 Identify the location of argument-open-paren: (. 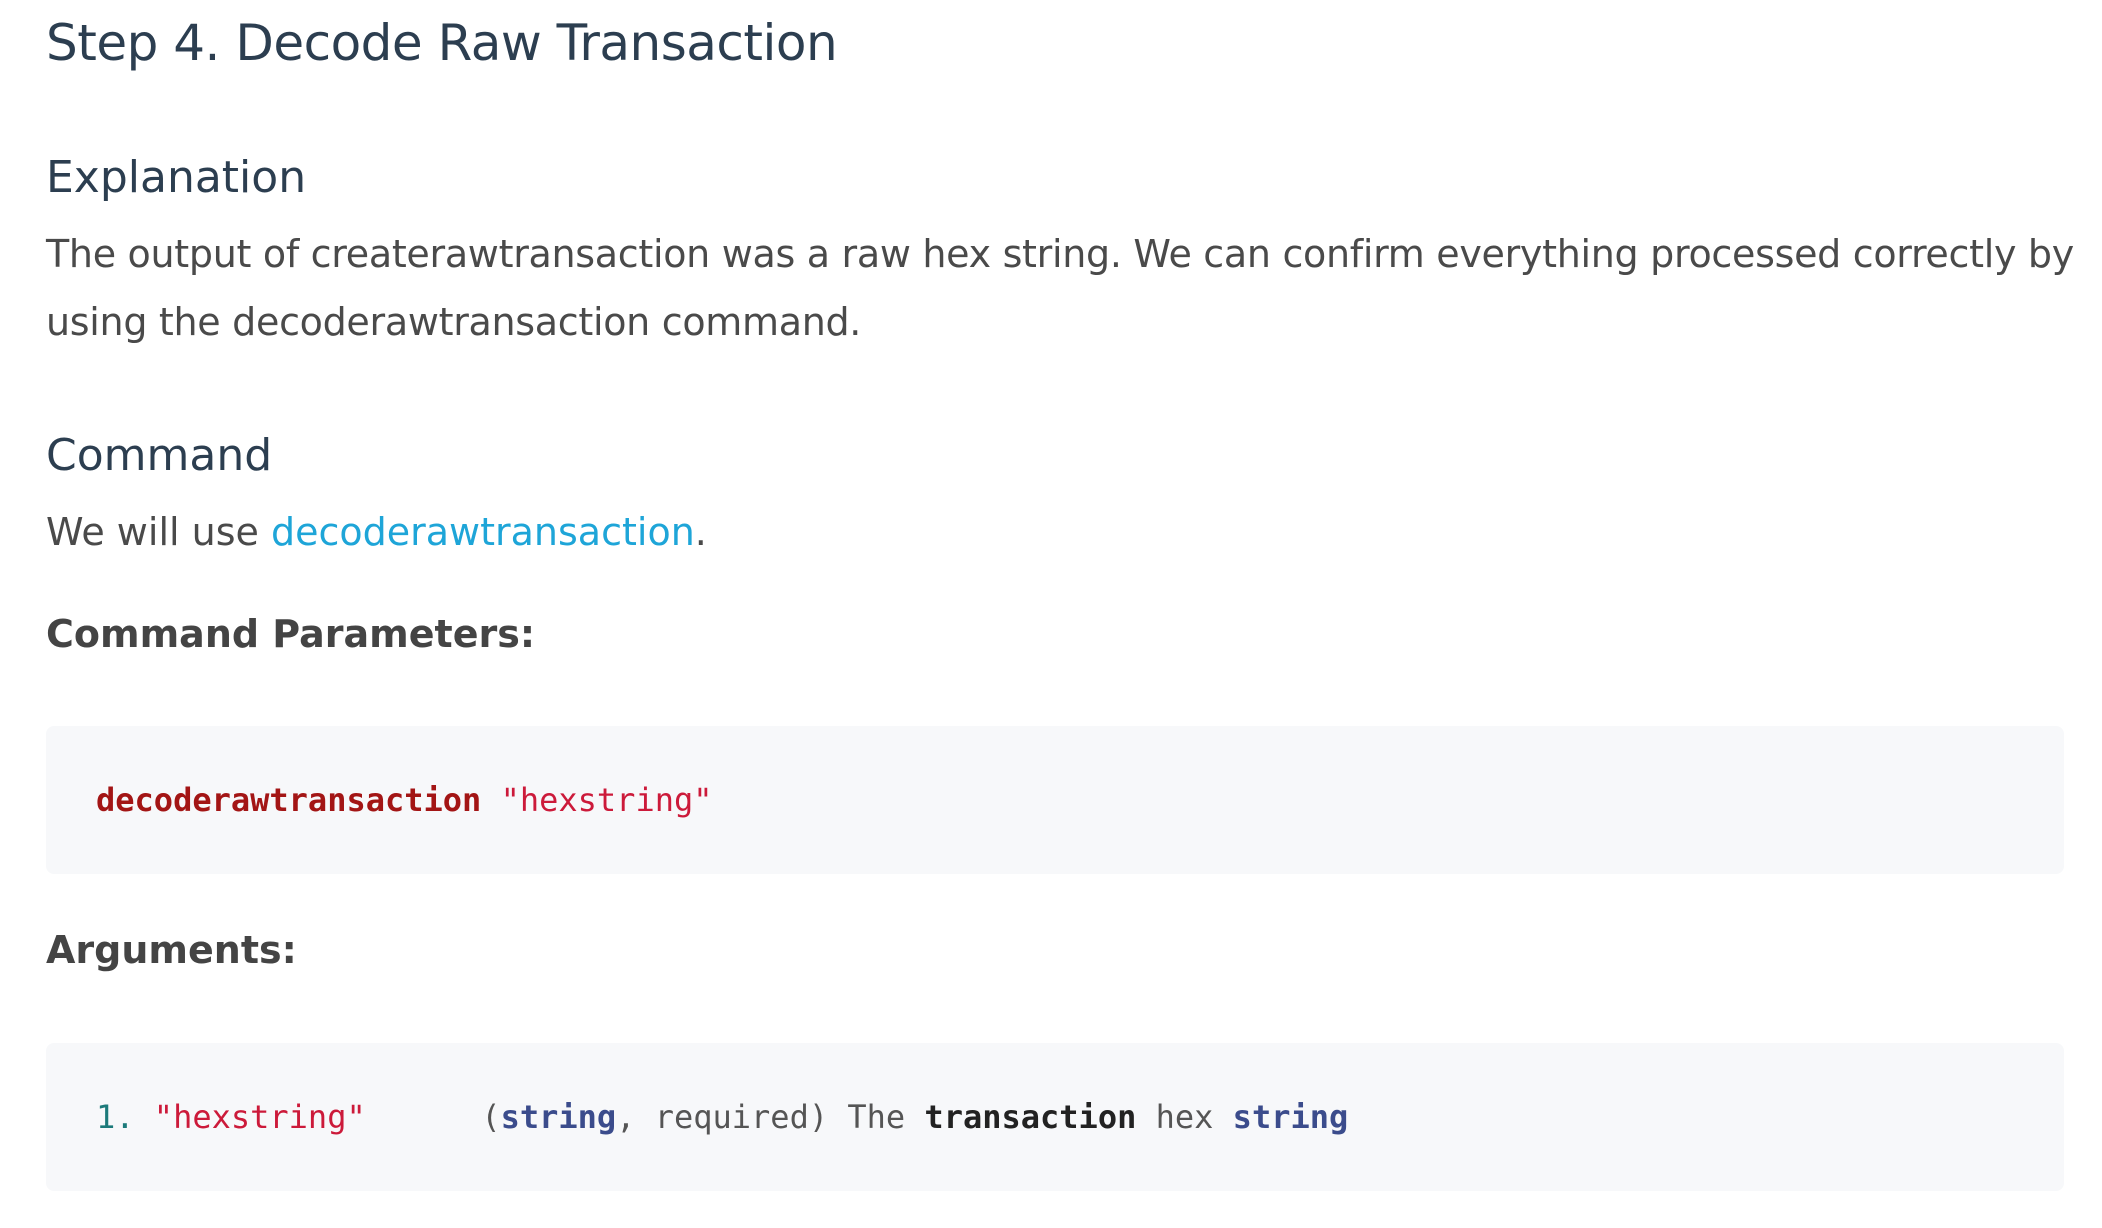
(491, 1117).